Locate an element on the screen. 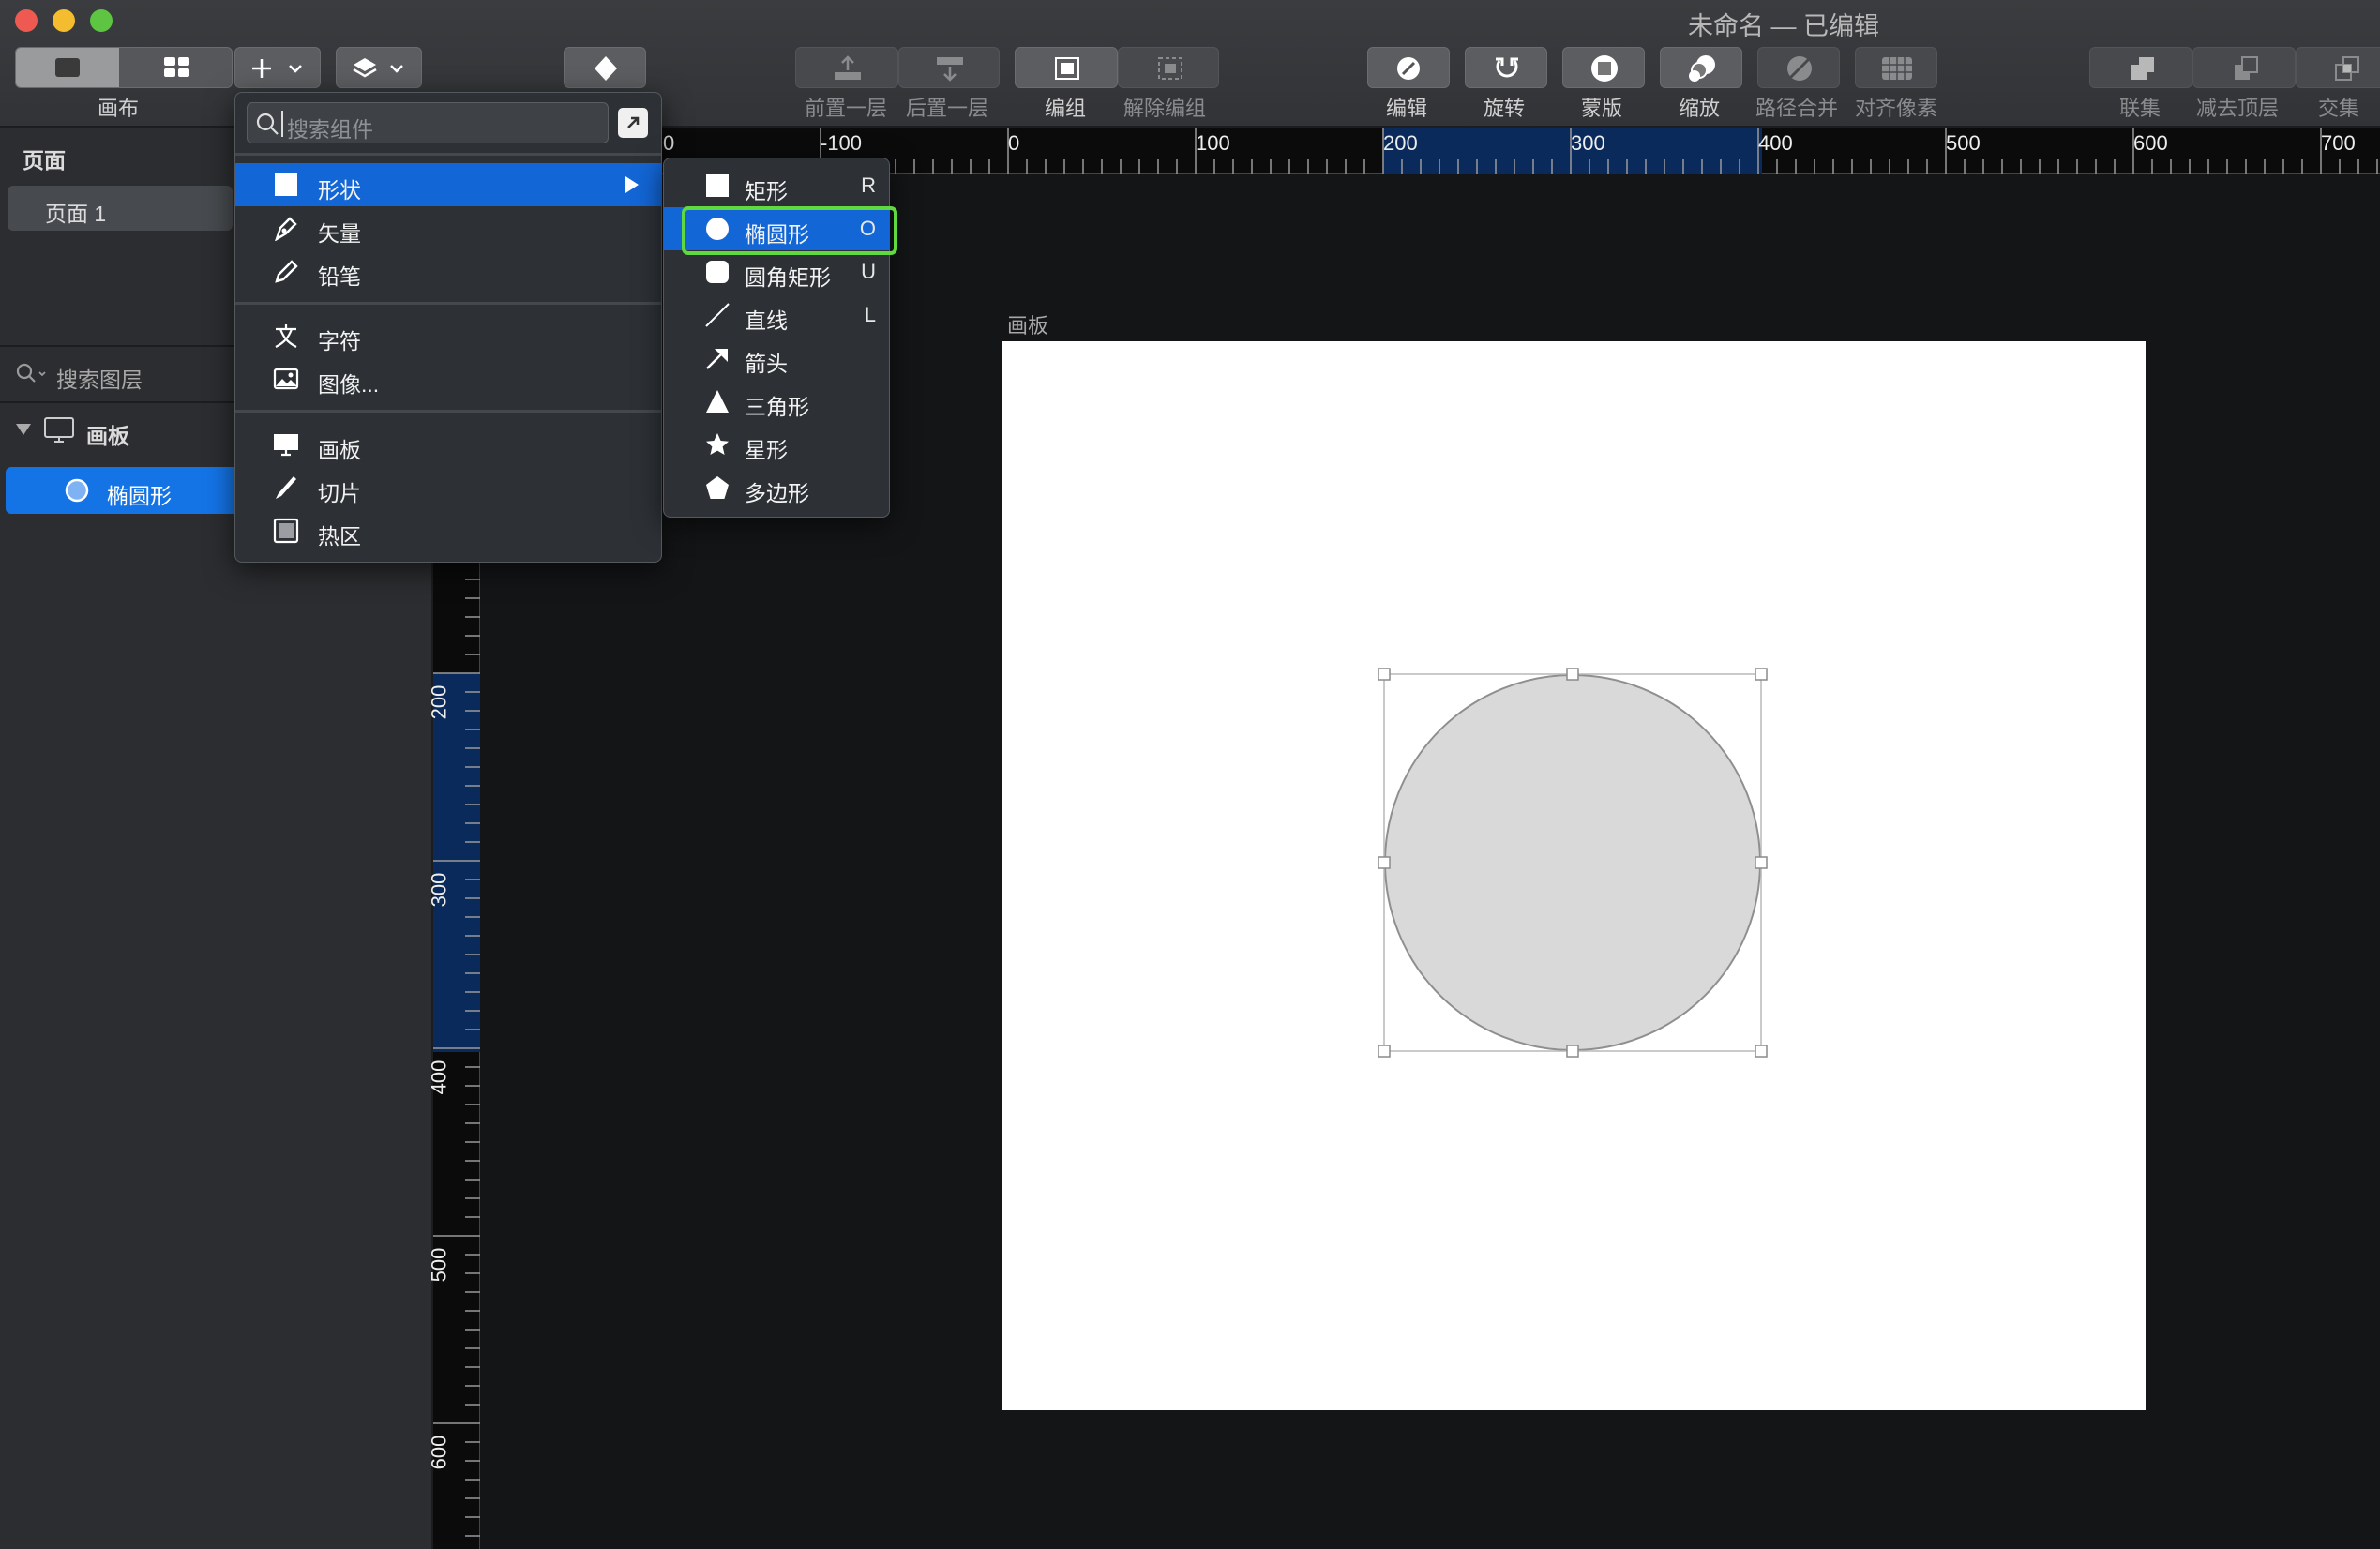 This screenshot has height=1549, width=2380. artboard-icon is located at coordinates (286, 446).